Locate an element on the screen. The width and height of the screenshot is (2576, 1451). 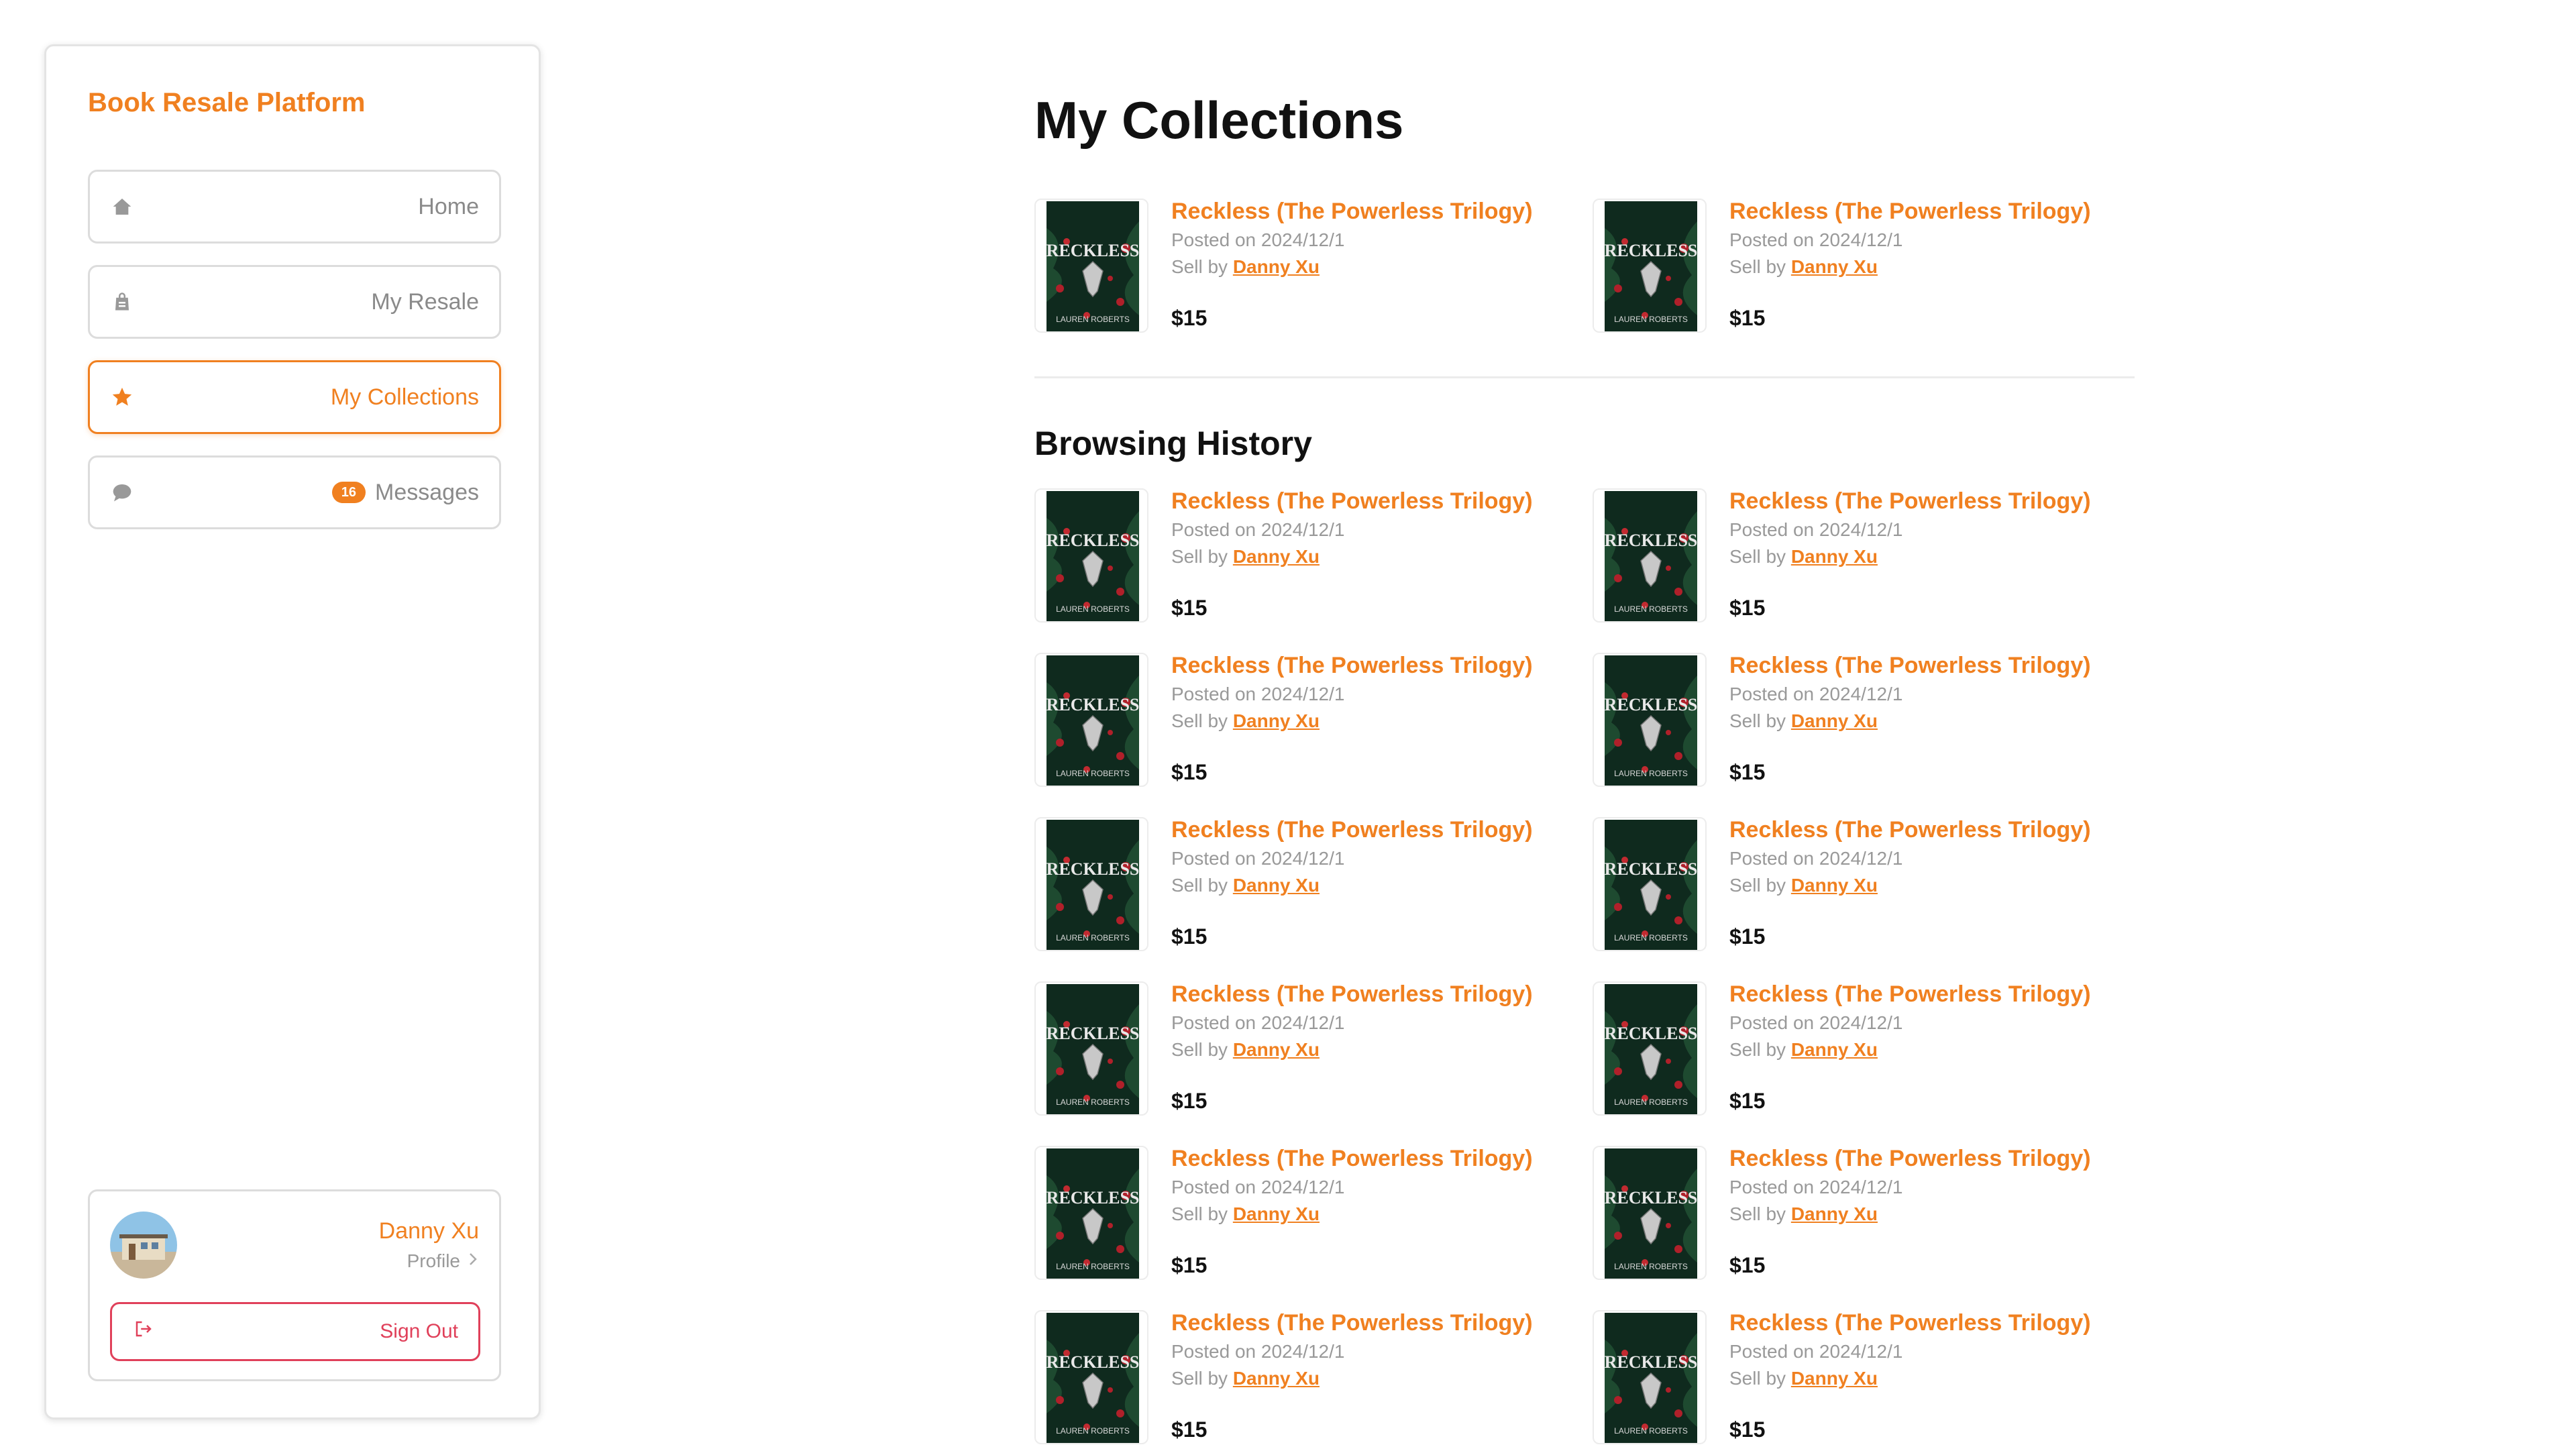
avatar is located at coordinates (143, 1245).